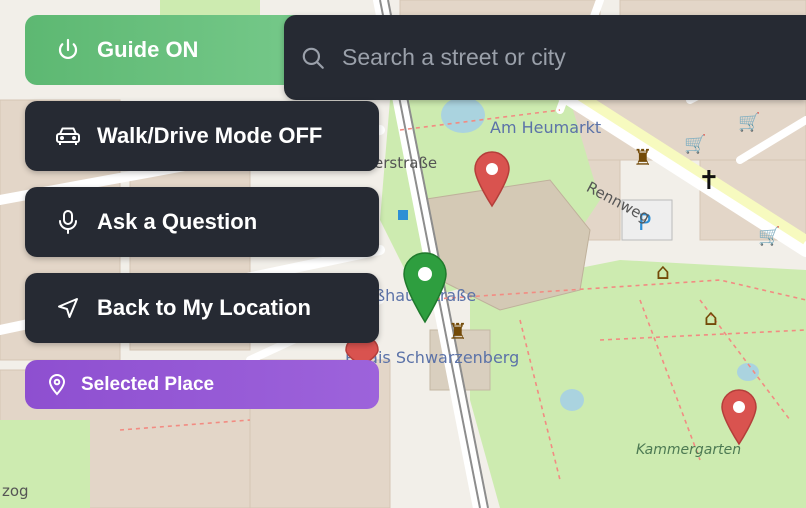 Image resolution: width=806 pixels, height=508 pixels. Describe the element at coordinates (148, 49) in the screenshot. I see `guide-label: Guide ON` at that location.